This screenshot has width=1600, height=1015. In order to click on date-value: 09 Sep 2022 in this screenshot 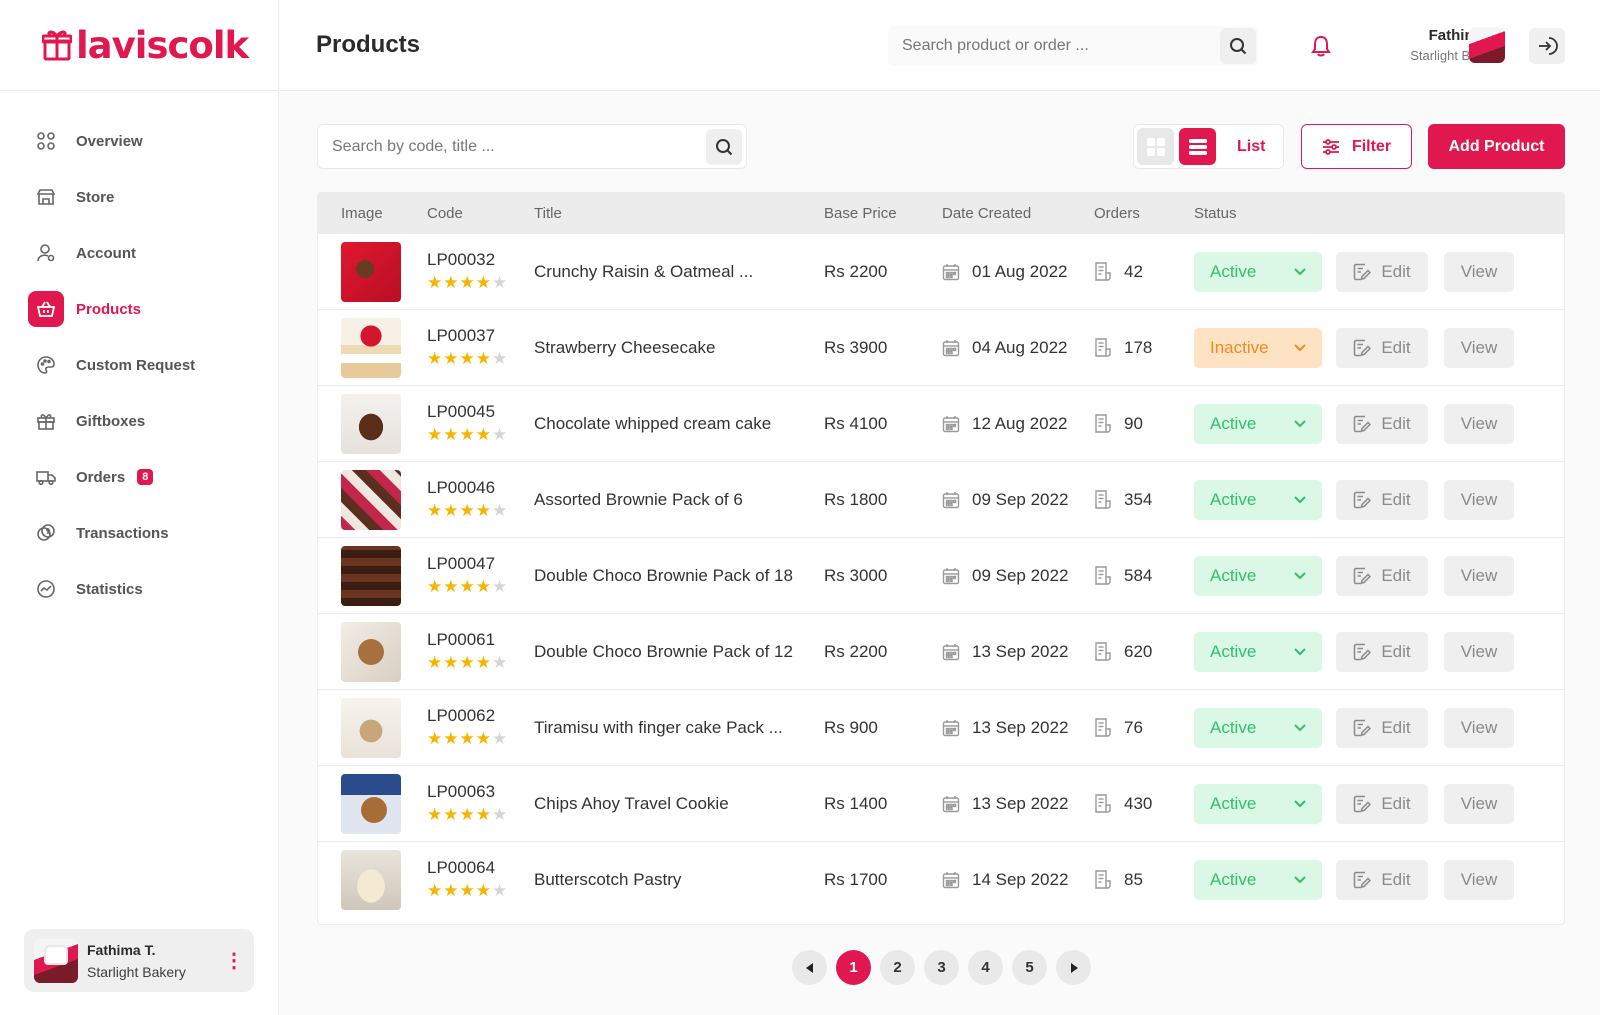, I will do `click(1020, 499)`.